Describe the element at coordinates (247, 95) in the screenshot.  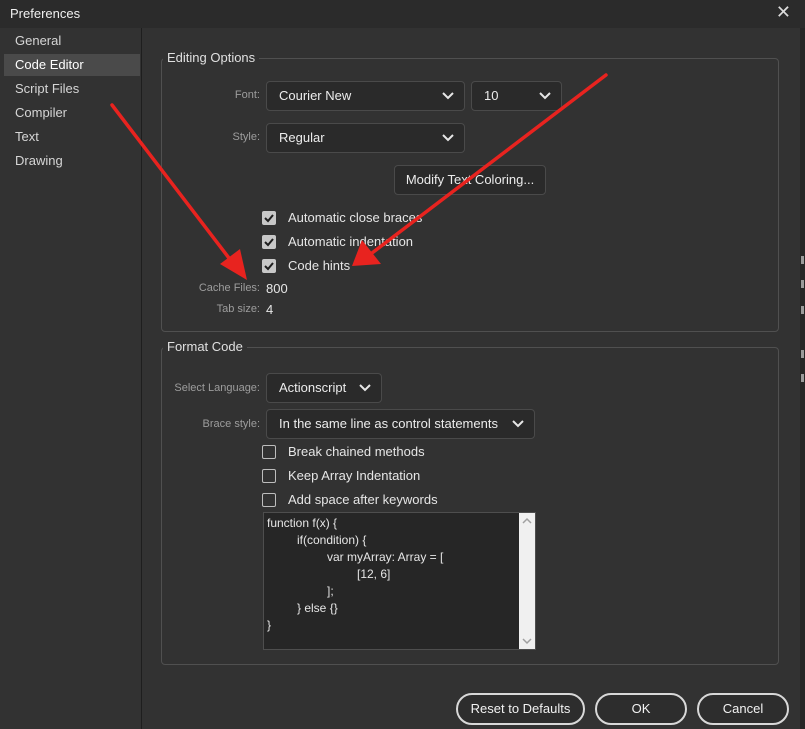
I see `font-label: Font:` at that location.